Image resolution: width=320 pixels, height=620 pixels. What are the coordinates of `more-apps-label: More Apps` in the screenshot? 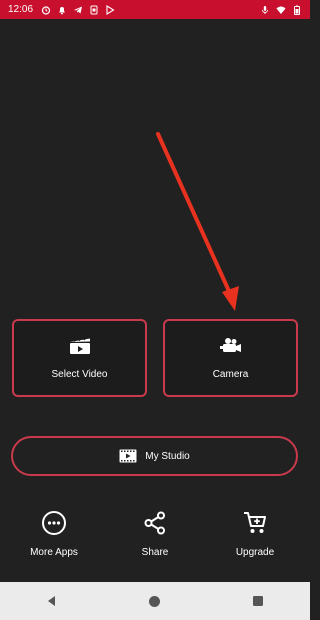 It's located at (54, 552).